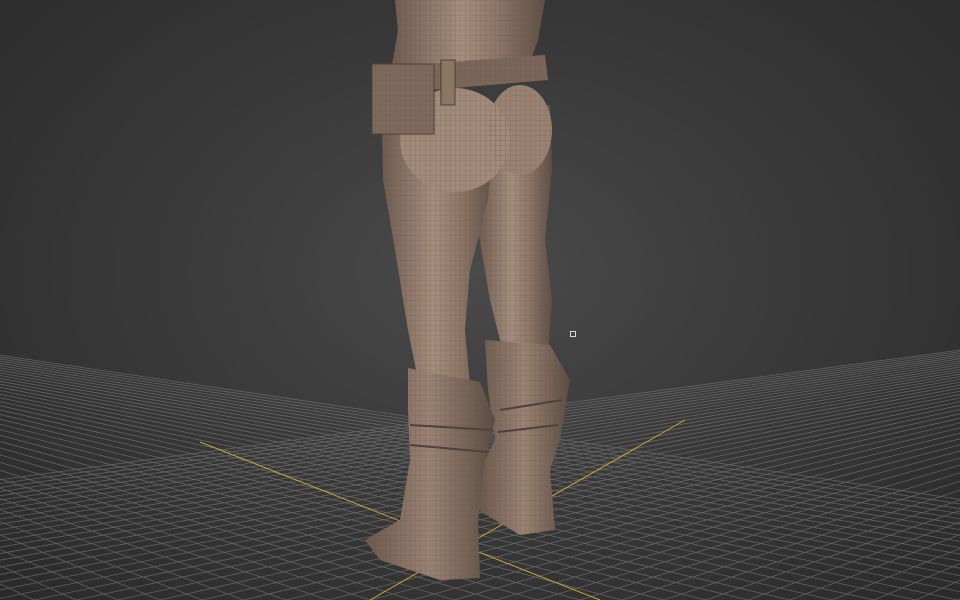 The width and height of the screenshot is (960, 600). I want to click on grid-line, so click(916, 581).